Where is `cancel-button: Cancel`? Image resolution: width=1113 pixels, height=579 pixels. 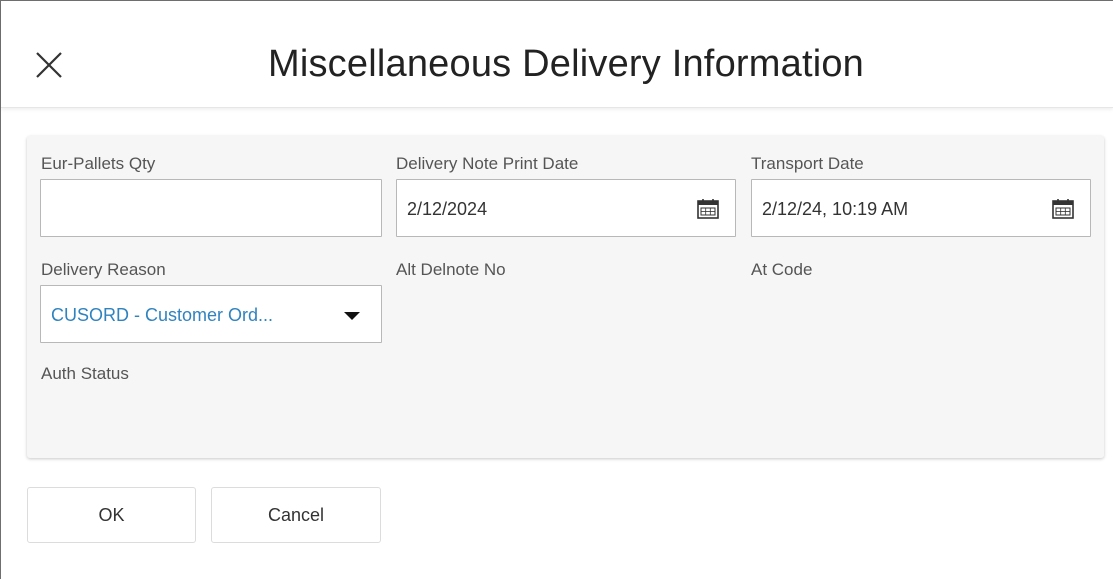 cancel-button: Cancel is located at coordinates (296, 515).